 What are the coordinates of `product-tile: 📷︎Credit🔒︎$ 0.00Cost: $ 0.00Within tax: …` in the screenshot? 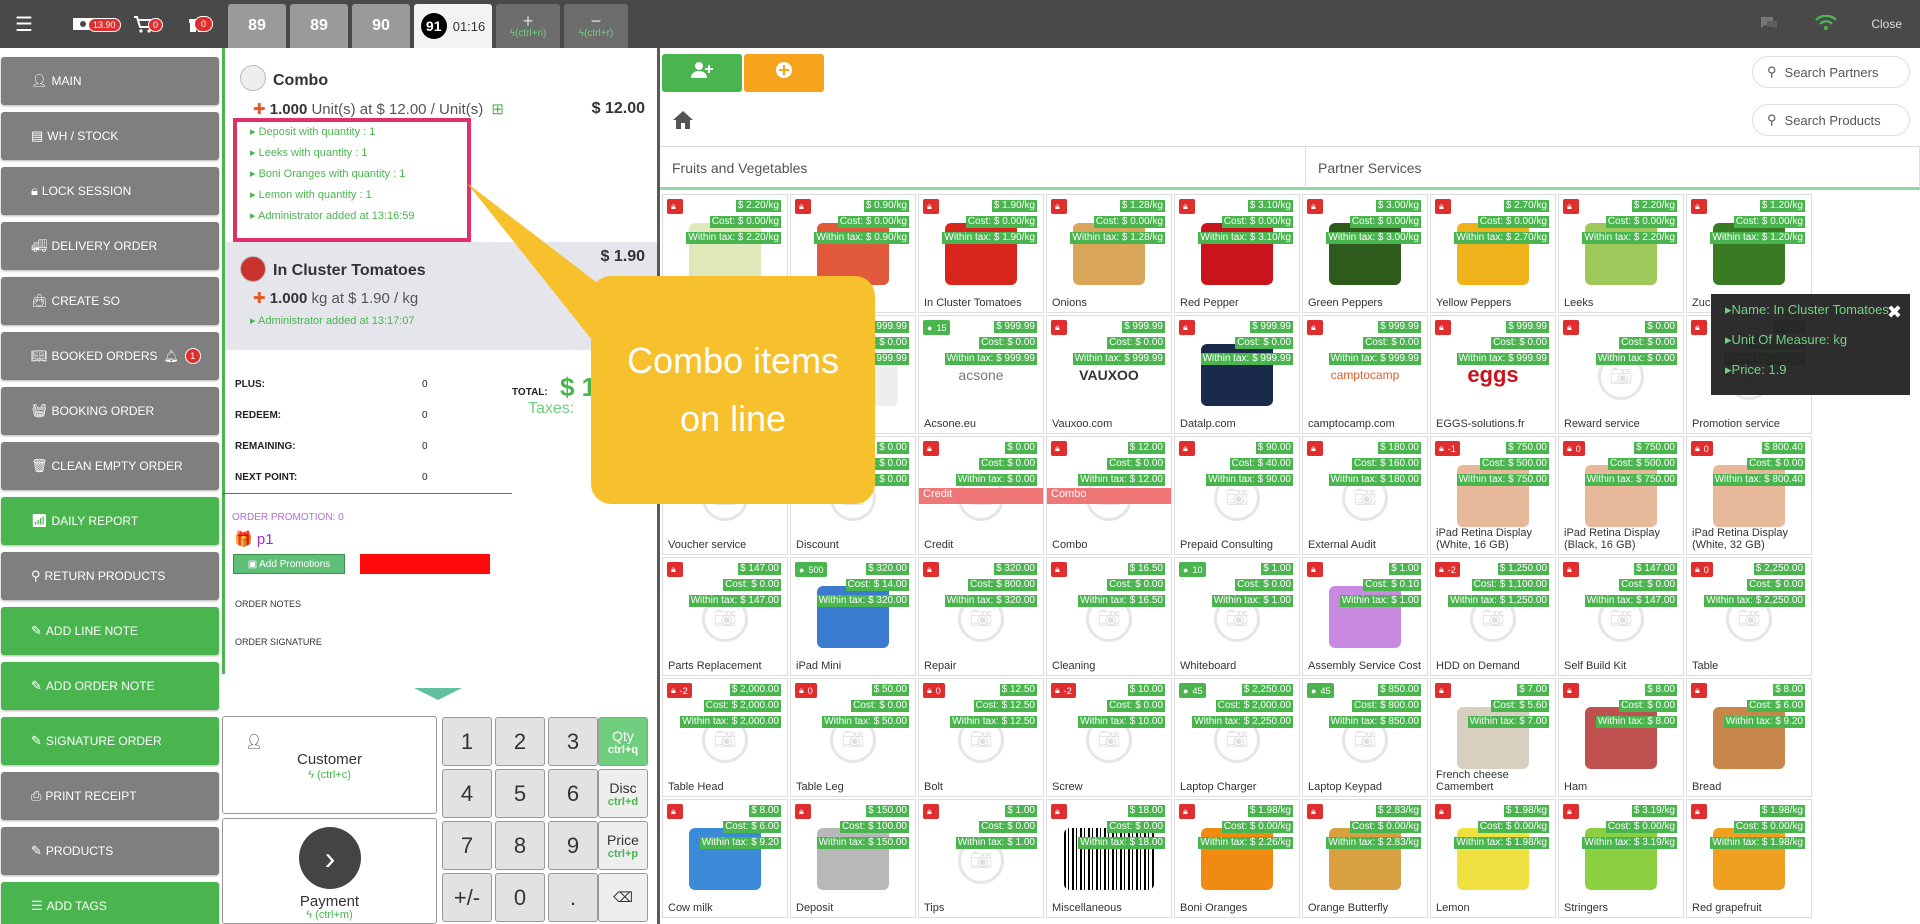 It's located at (981, 495).